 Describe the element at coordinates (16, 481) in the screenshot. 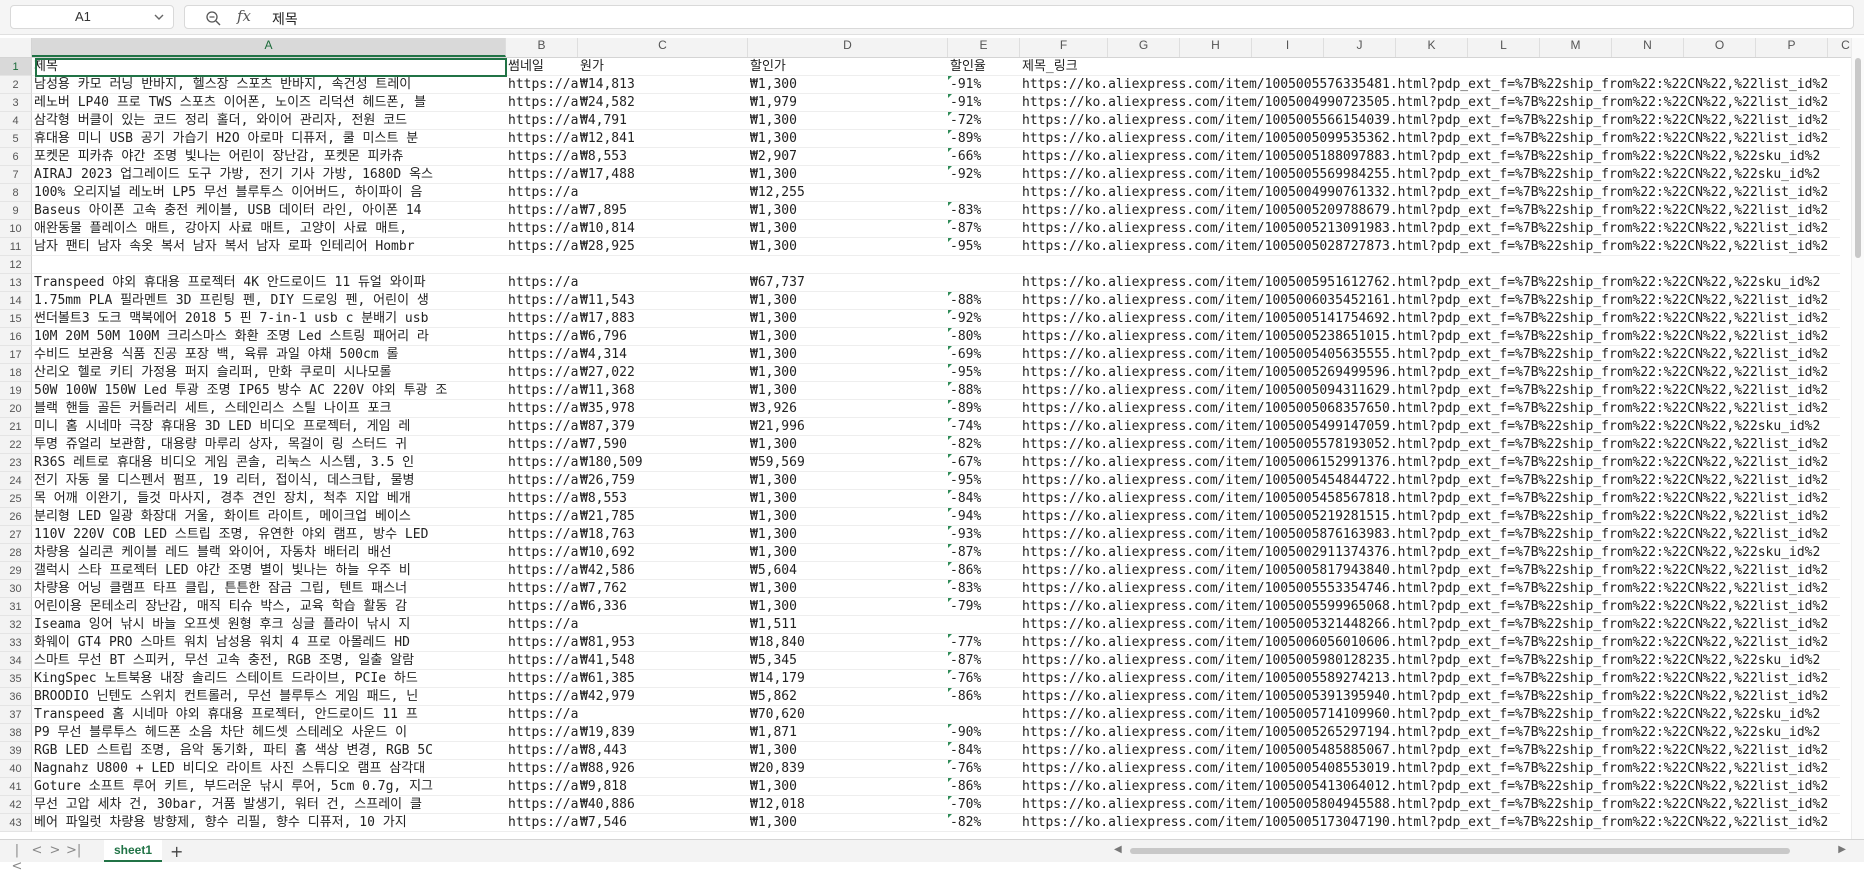

I see `row-number: 24` at that location.